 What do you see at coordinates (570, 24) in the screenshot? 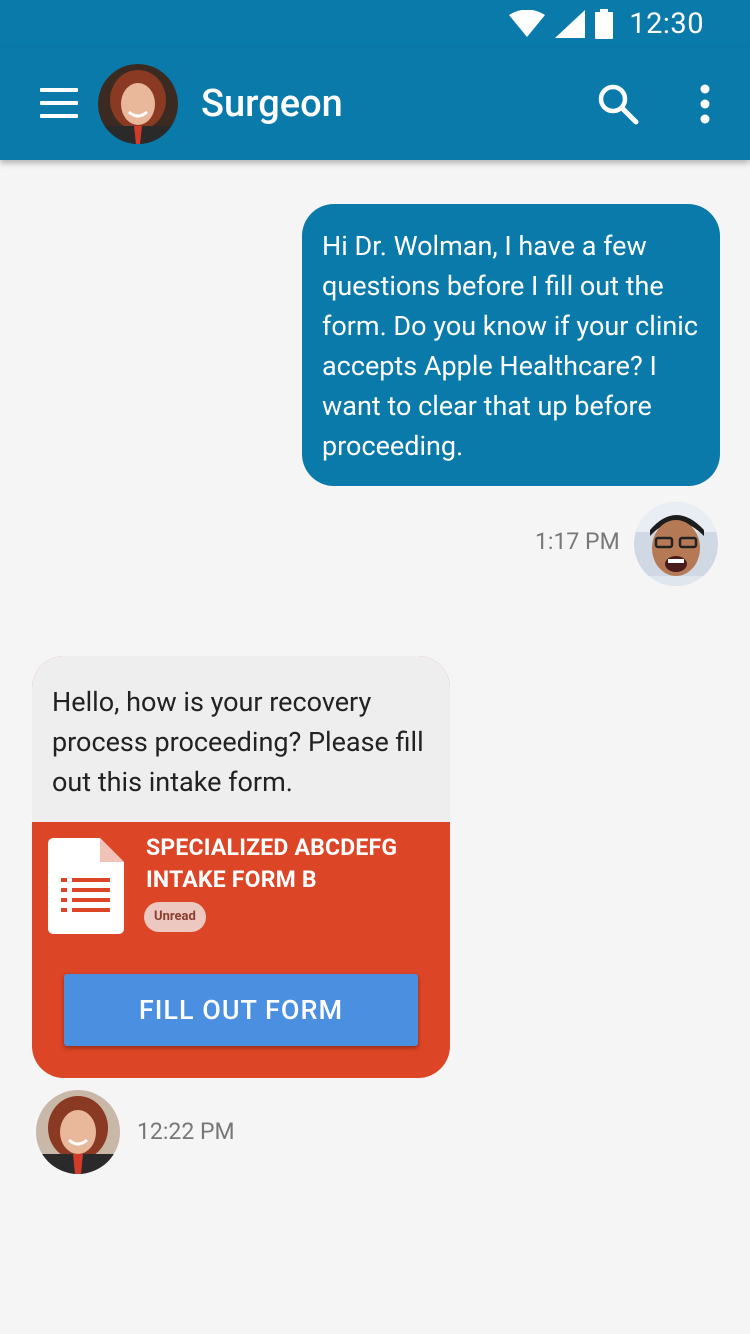
I see `signal-icon` at bounding box center [570, 24].